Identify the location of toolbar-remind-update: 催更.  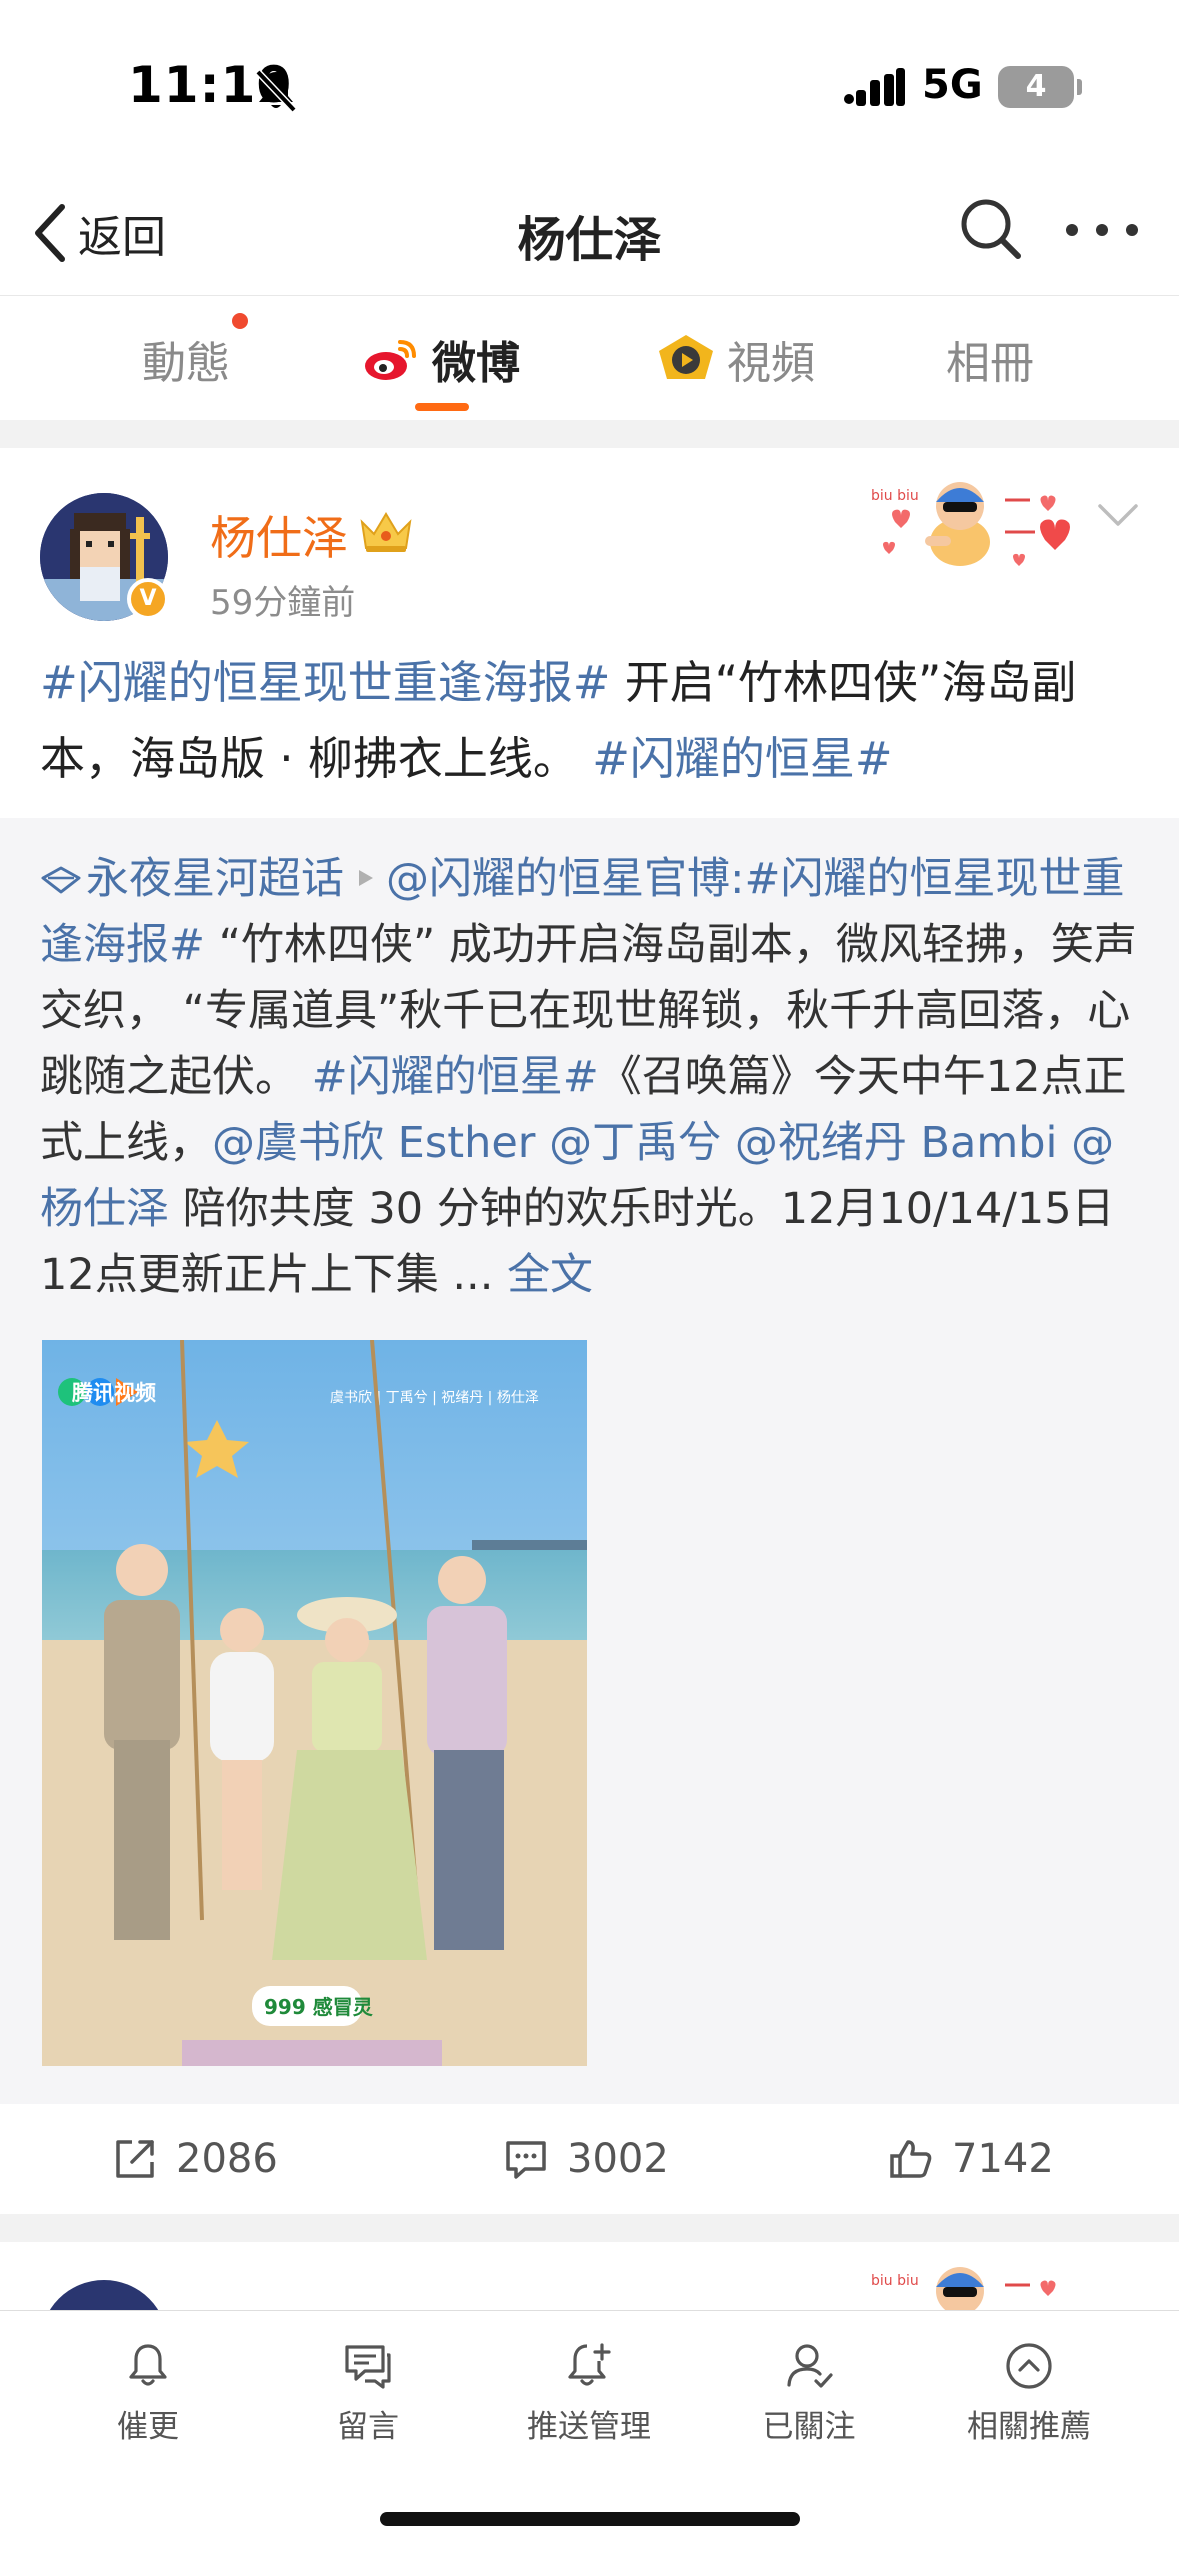
(148, 2392).